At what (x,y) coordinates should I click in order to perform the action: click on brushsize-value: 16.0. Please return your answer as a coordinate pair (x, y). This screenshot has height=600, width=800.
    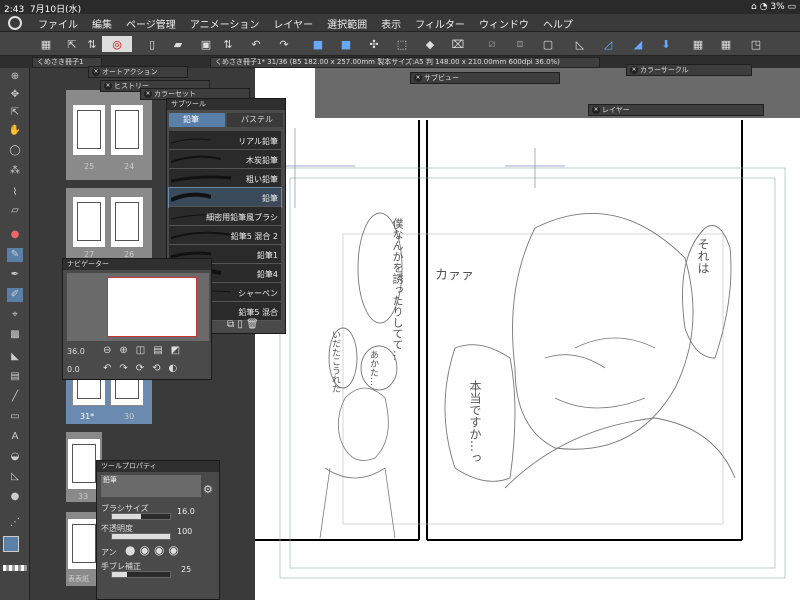
    Looking at the image, I should click on (186, 511).